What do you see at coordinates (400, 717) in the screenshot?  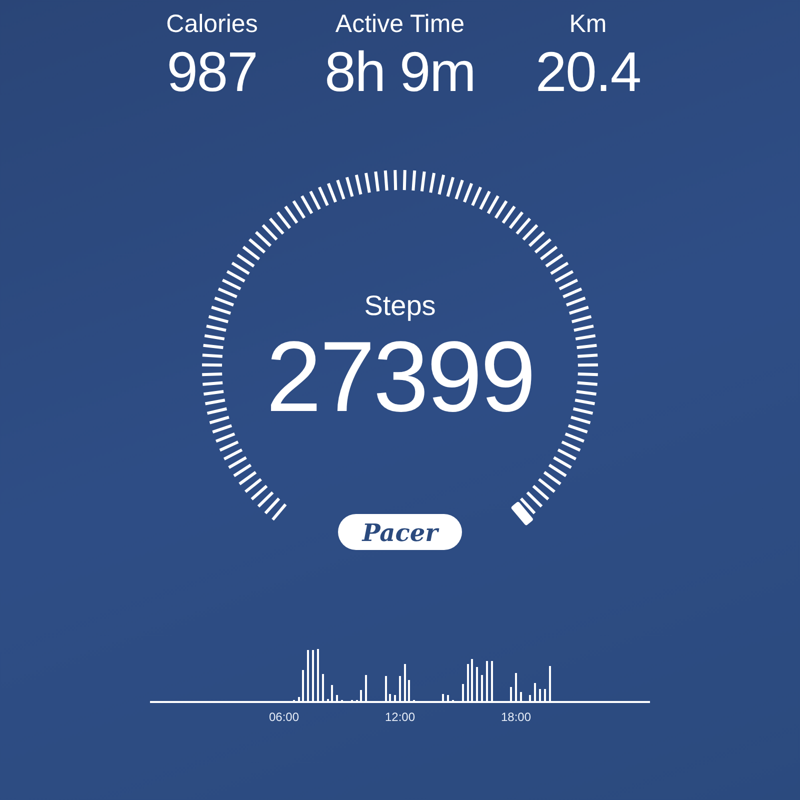 I see `axis-label: 12:00` at bounding box center [400, 717].